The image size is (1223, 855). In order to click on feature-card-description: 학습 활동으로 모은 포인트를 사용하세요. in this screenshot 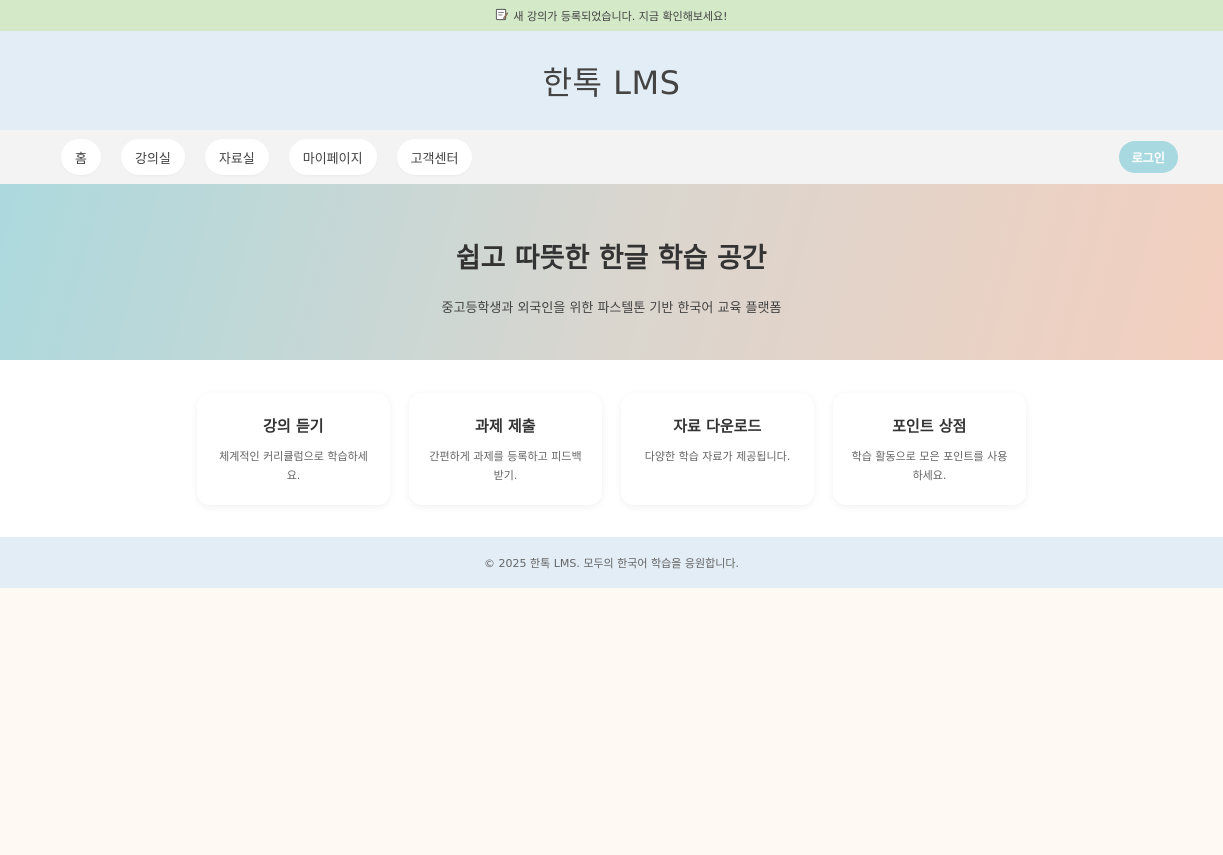, I will do `click(929, 466)`.